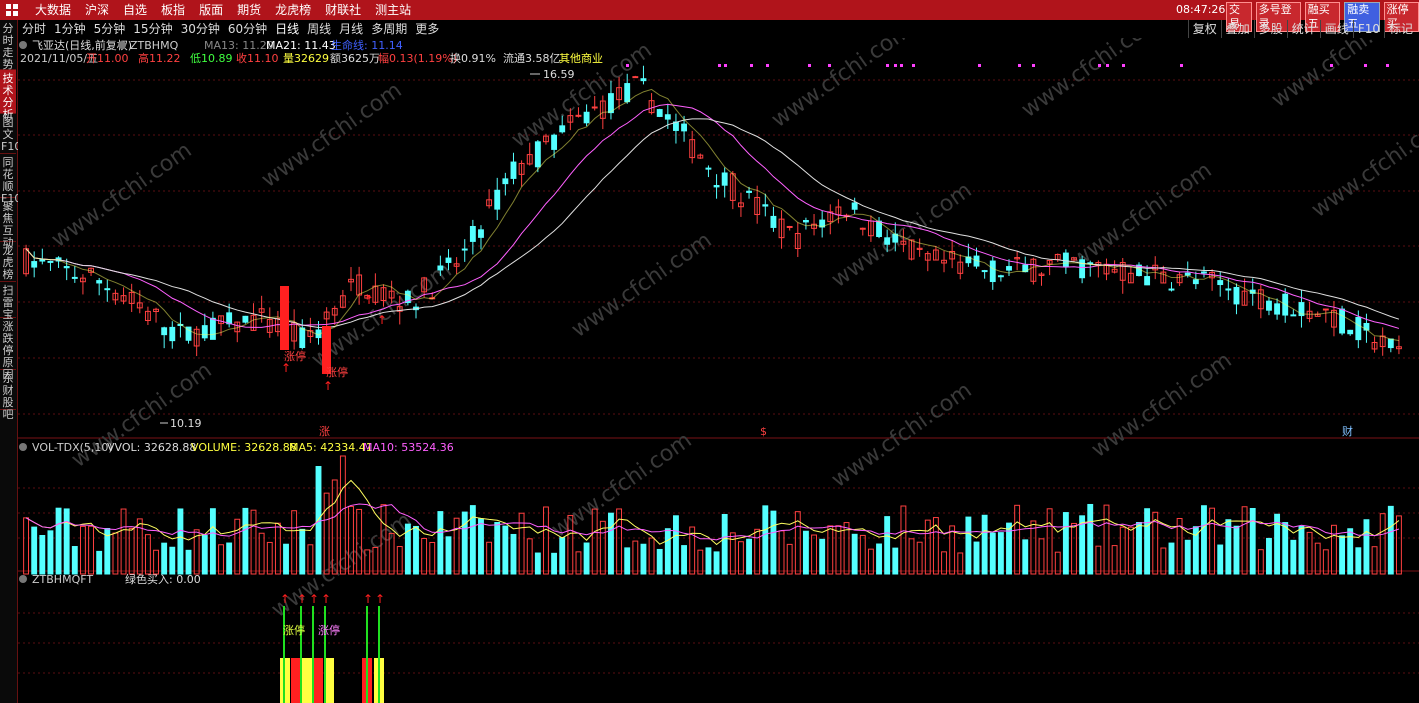 The image size is (1419, 703). Describe the element at coordinates (200, 29) in the screenshot. I see `tab-period-4: 30分钟` at that location.